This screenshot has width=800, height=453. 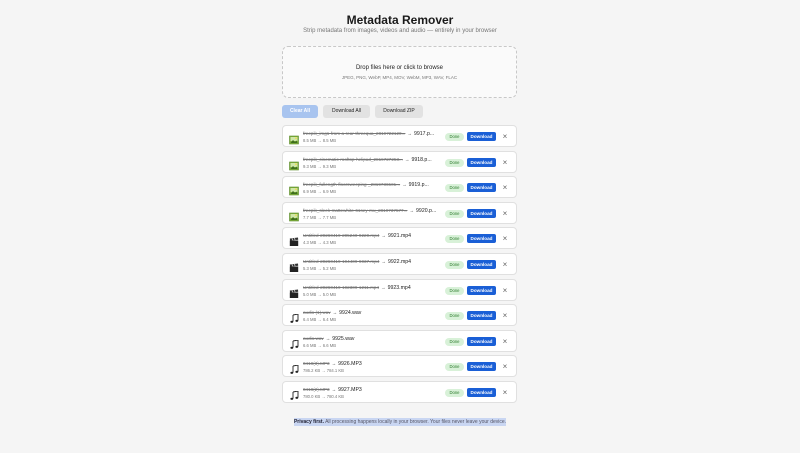 What do you see at coordinates (308, 422) in the screenshot?
I see `privacy-lead: Privacy first.` at bounding box center [308, 422].